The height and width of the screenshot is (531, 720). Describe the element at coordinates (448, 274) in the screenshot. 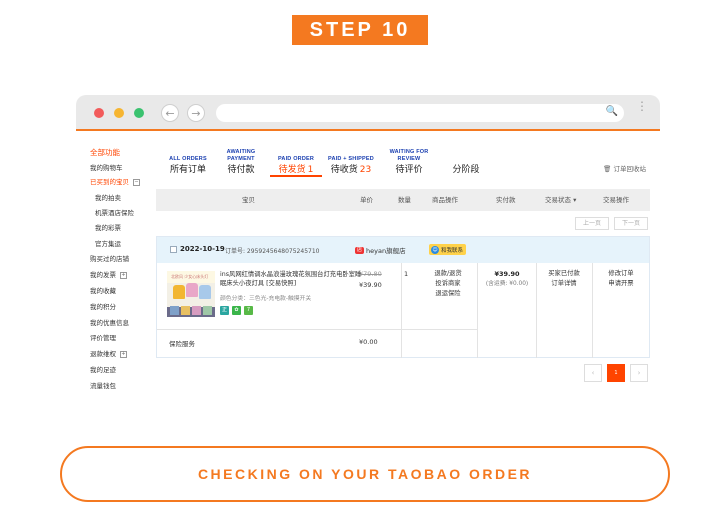

I see `refund-link: 退款/退货` at that location.